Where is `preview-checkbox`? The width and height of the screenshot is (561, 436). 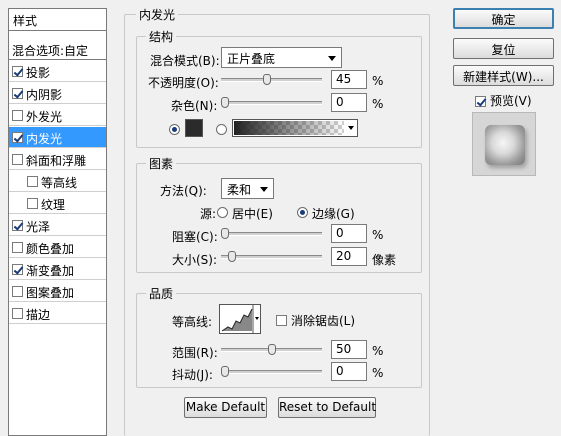
preview-checkbox is located at coordinates (482, 102).